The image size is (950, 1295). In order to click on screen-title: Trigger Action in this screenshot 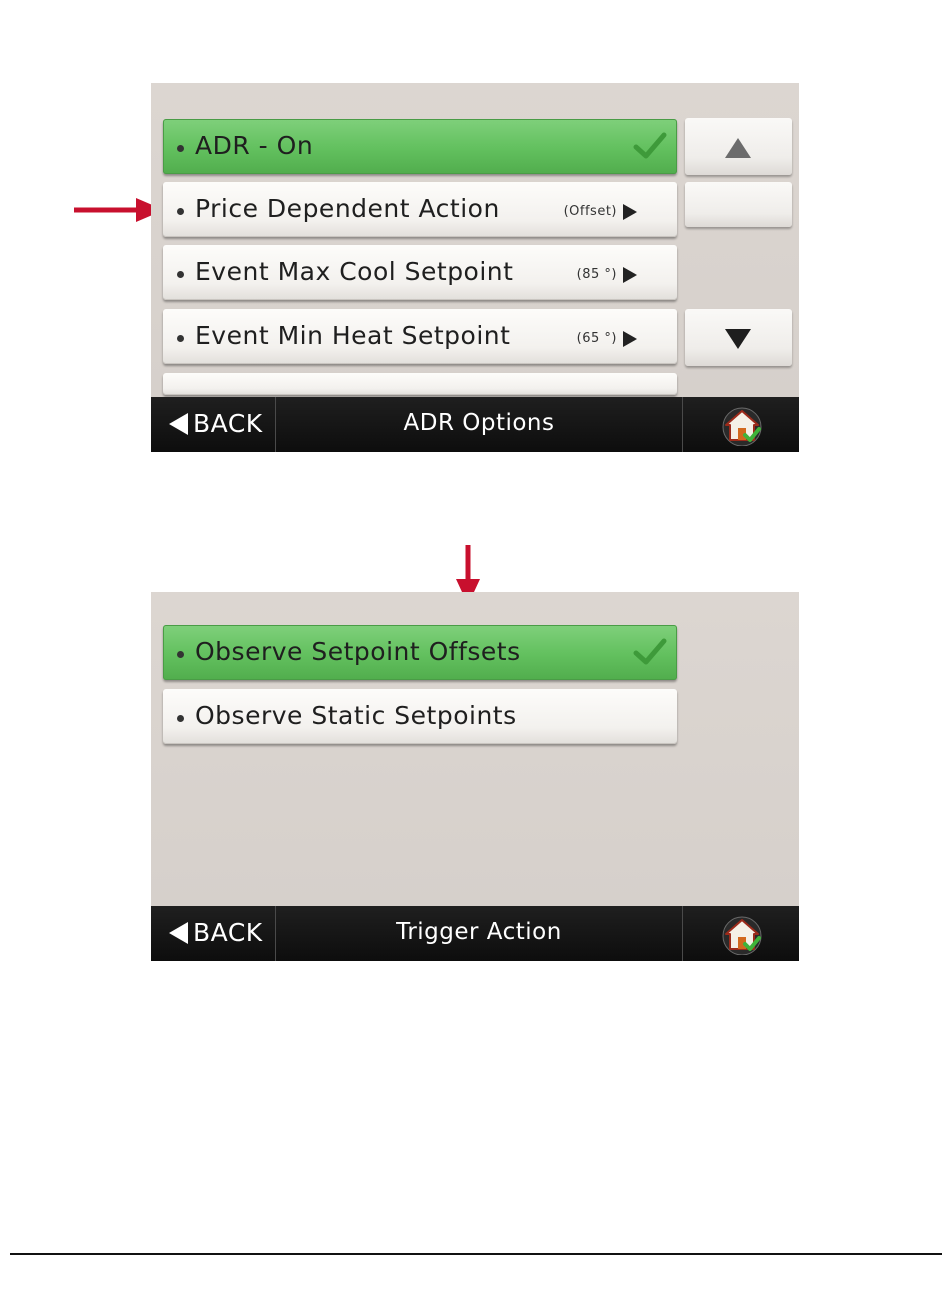, I will do `click(479, 932)`.